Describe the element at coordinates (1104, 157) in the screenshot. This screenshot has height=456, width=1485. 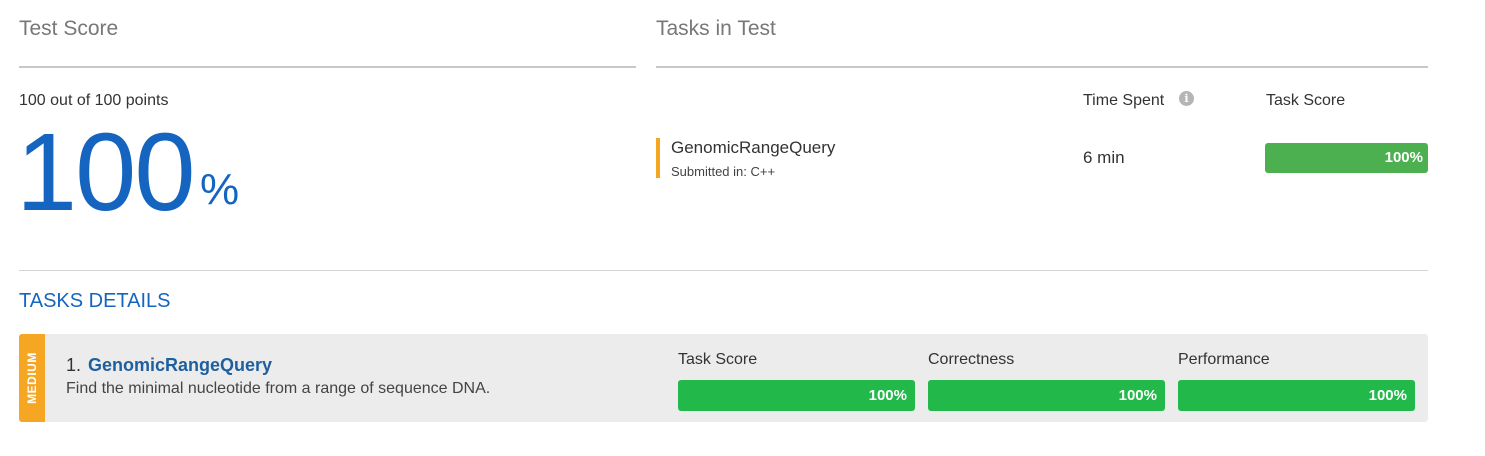
I see `task-time-spent: 6 min` at that location.